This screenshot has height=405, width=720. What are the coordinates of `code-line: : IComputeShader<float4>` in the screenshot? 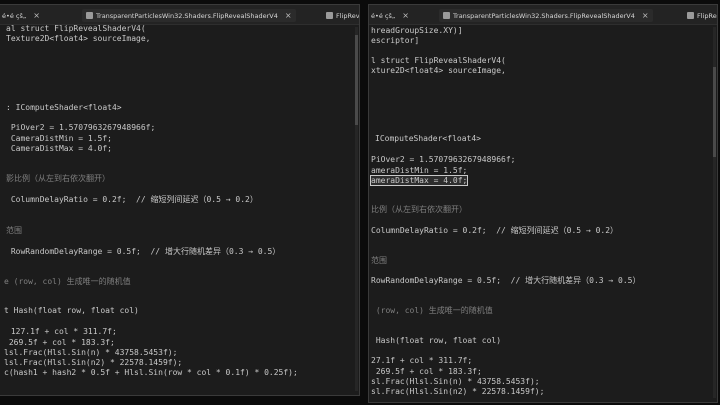 It's located at (64, 108).